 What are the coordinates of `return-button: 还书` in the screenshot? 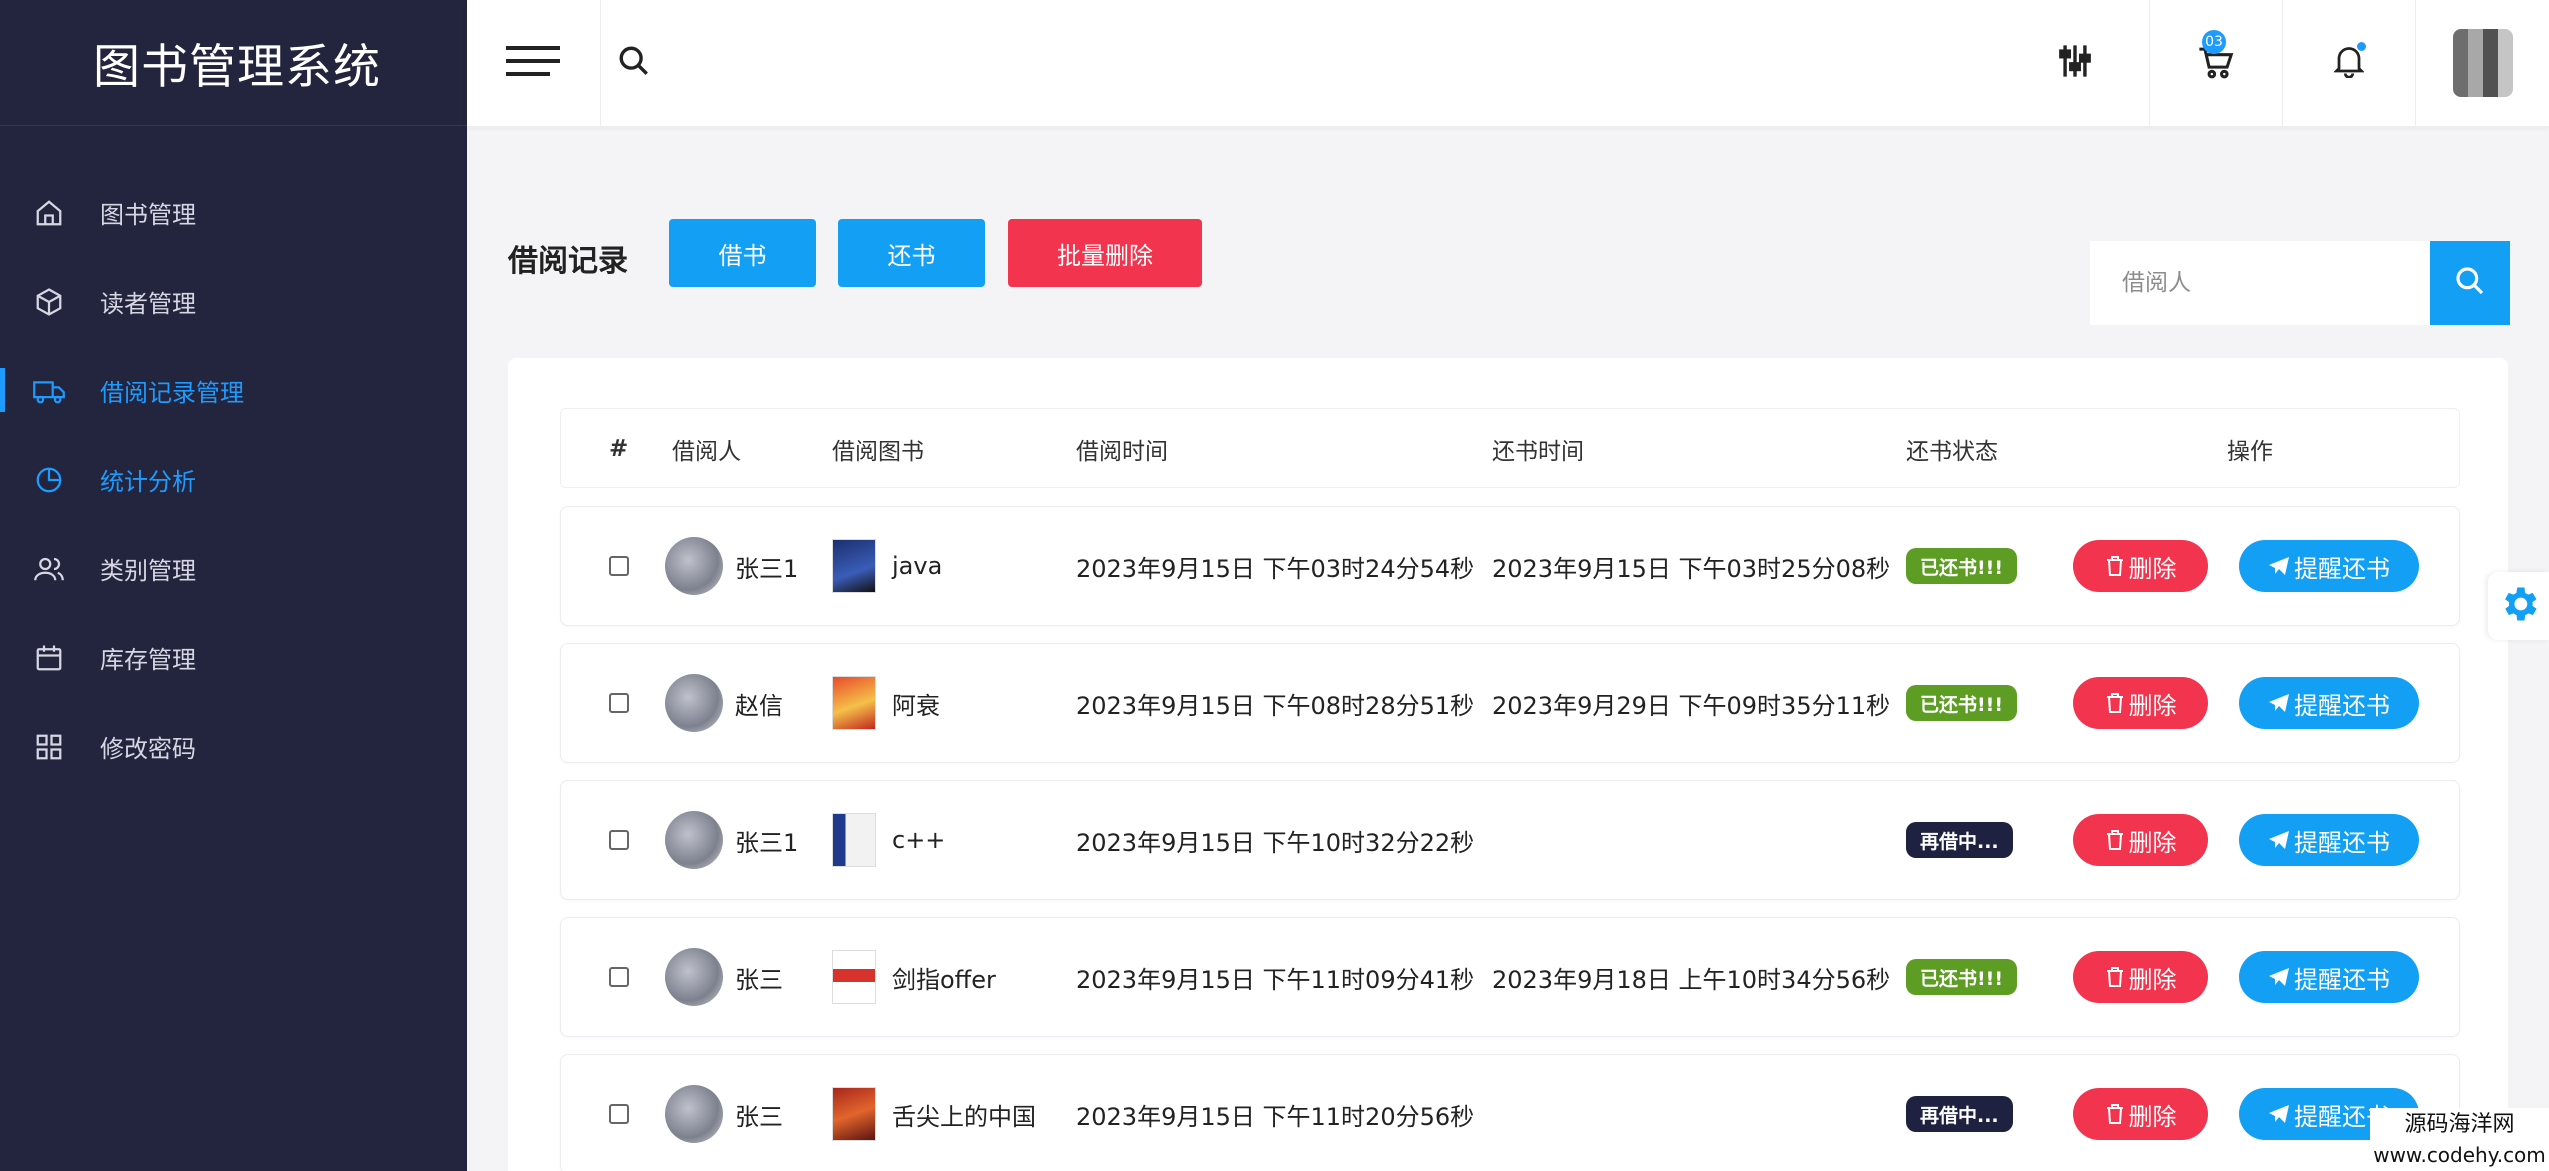 It's located at (911, 253).